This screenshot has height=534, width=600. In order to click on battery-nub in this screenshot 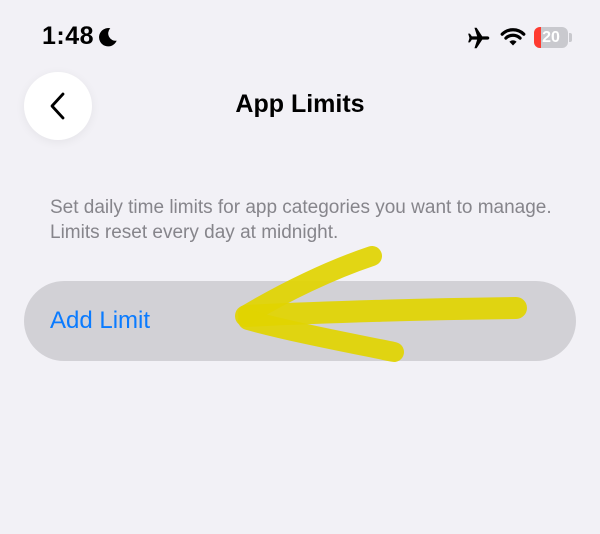, I will do `click(570, 37)`.